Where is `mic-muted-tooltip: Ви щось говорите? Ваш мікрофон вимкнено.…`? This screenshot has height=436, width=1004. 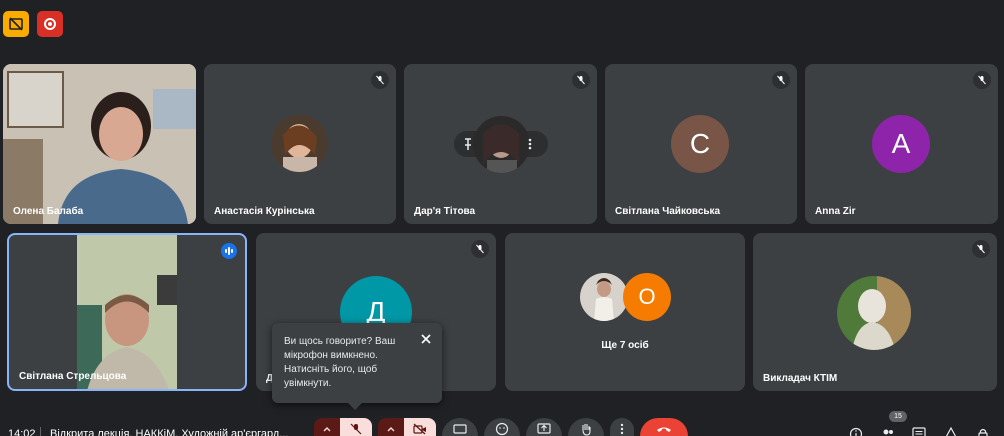
mic-muted-tooltip: Ви щось говорите? Ваш мікрофон вимкнено.… is located at coordinates (357, 366).